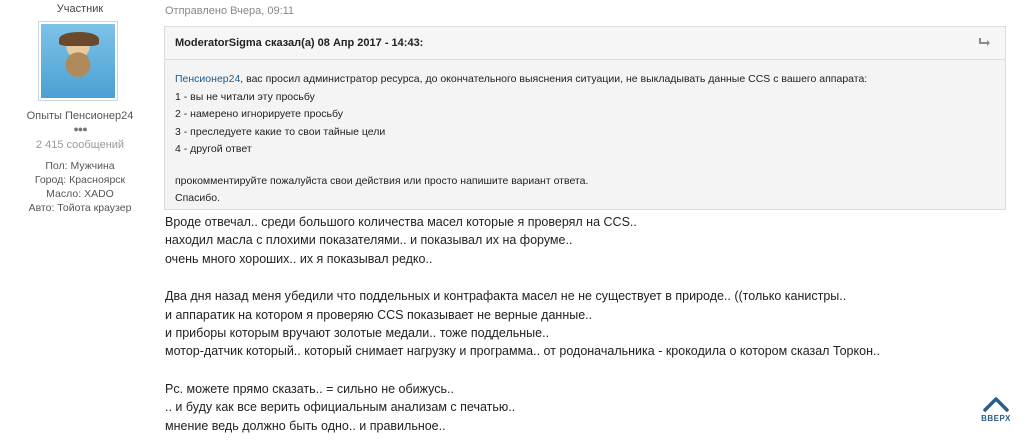 This screenshot has height=448, width=1024. I want to click on quote-thanks: Спасибо., so click(197, 198).